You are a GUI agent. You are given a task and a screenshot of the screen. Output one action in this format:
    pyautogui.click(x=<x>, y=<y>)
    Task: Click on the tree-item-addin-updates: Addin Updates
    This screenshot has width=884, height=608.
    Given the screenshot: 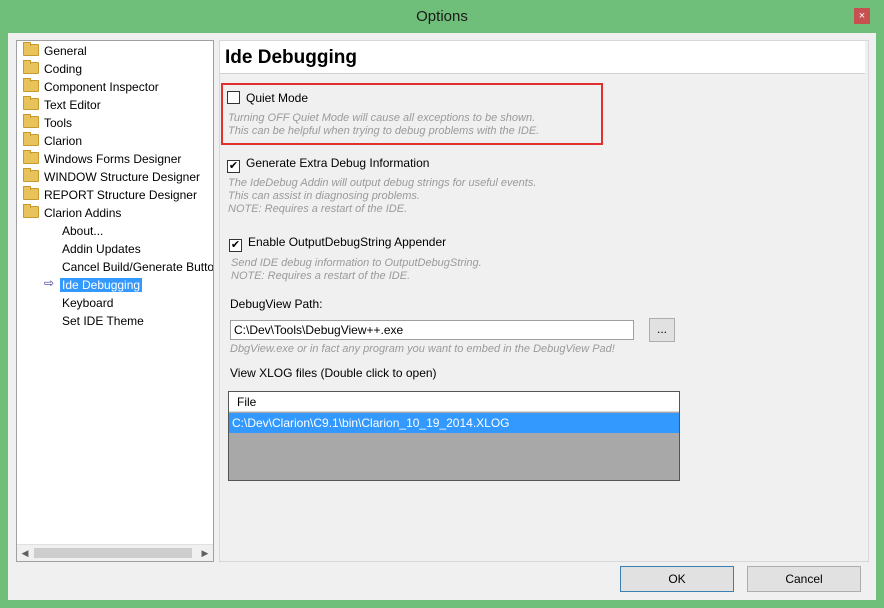 What is the action you would take?
    pyautogui.click(x=101, y=249)
    